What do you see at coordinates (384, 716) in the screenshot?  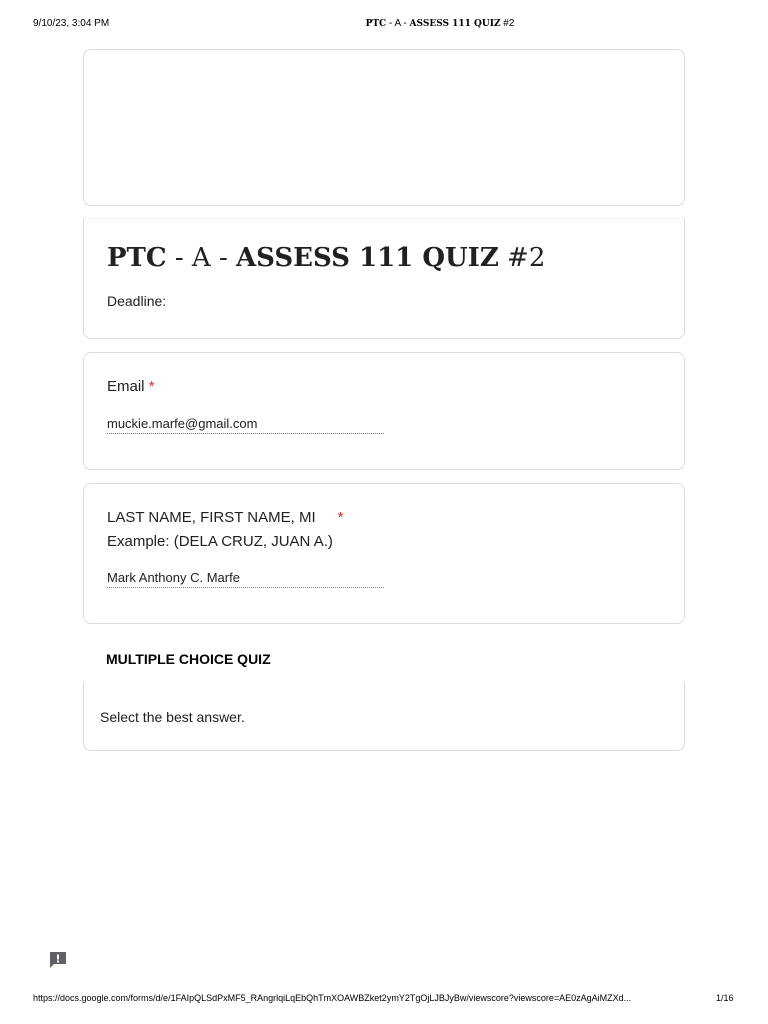 I see `section-description-card: Select the best answer.` at bounding box center [384, 716].